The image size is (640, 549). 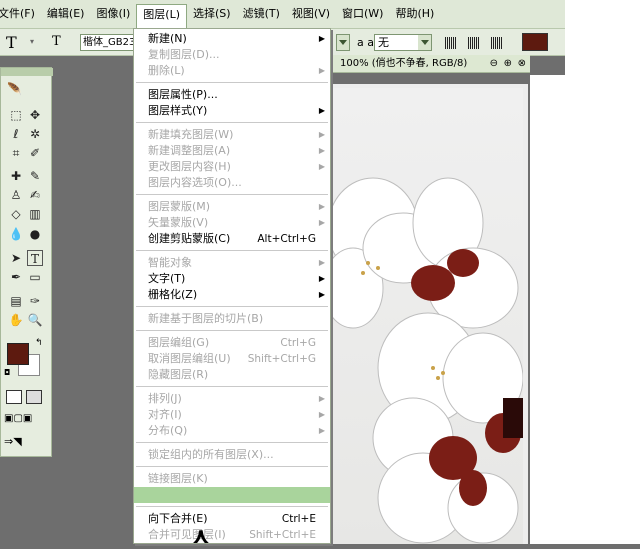 What do you see at coordinates (35, 234) in the screenshot?
I see `dodge-tool-icon: ●` at bounding box center [35, 234].